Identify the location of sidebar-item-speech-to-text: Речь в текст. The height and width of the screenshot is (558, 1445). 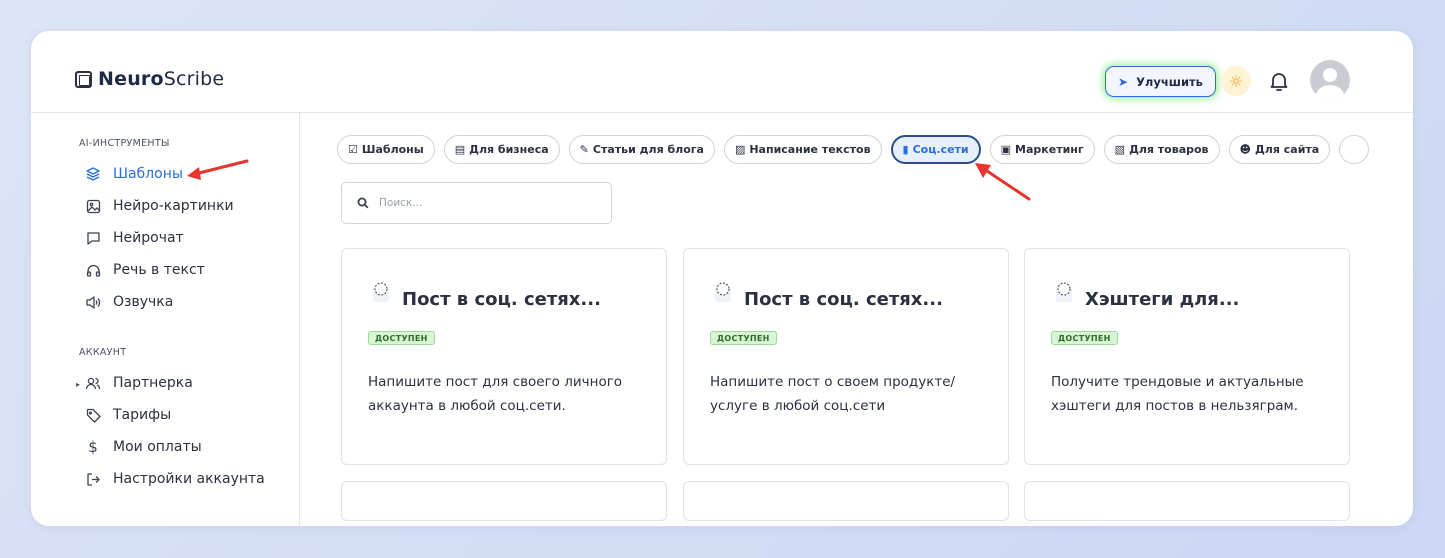
(145, 270).